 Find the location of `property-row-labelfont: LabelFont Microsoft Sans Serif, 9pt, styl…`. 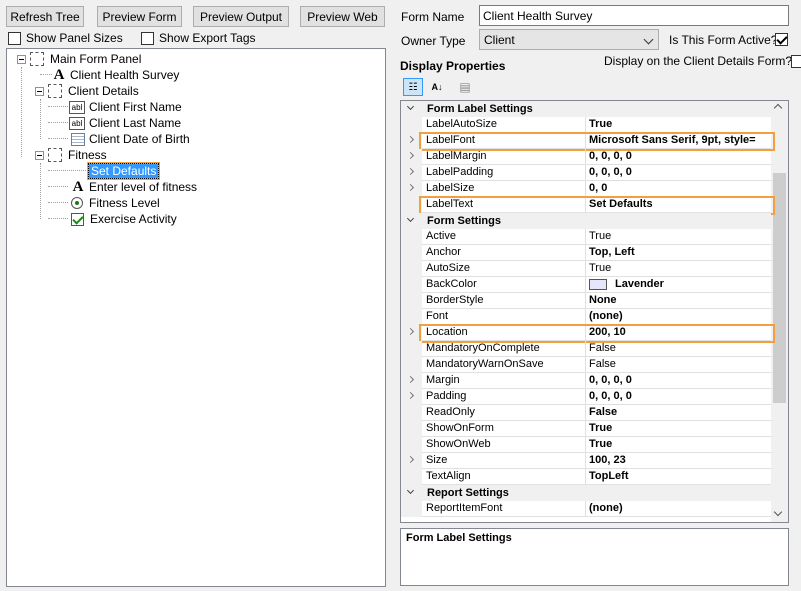

property-row-labelfont: LabelFont Microsoft Sans Serif, 9pt, styl… is located at coordinates (586, 141).